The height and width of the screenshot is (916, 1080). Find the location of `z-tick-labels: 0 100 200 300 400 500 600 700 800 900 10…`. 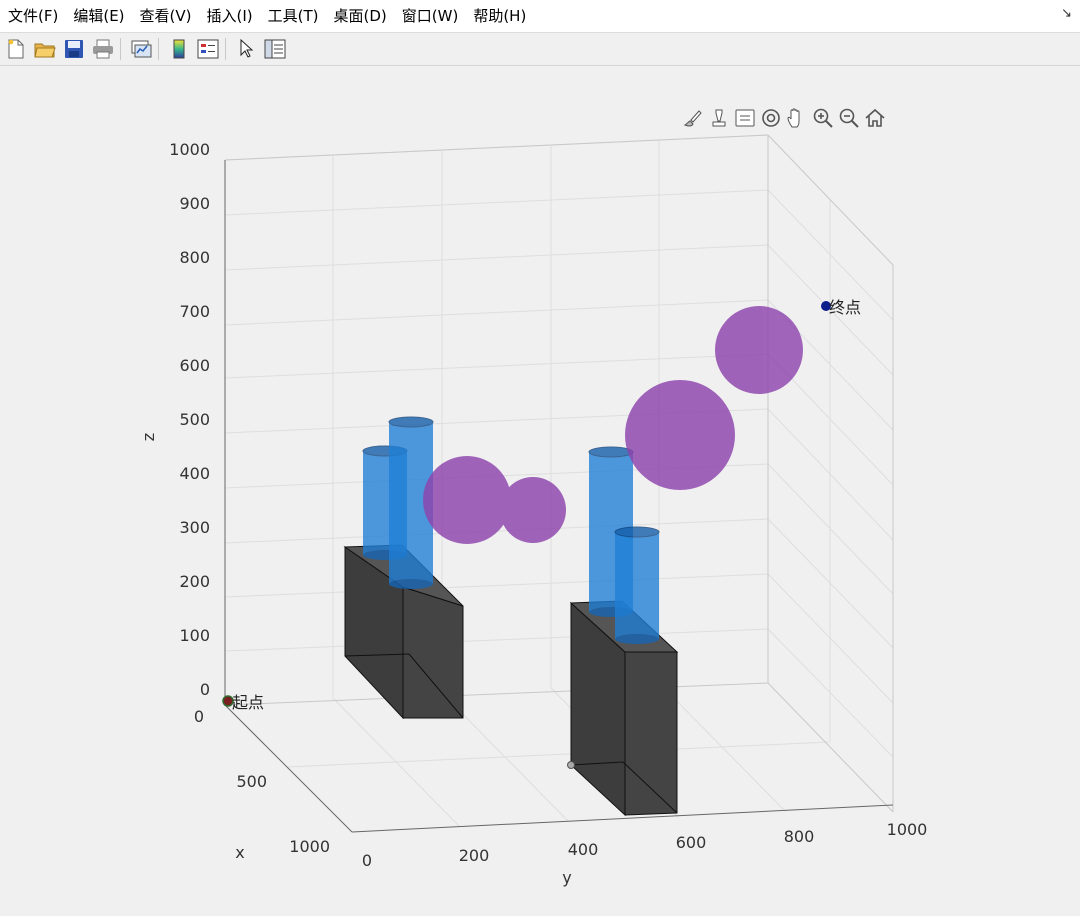

z-tick-labels: 0 100 200 300 400 500 600 700 800 900 10… is located at coordinates (189, 419).